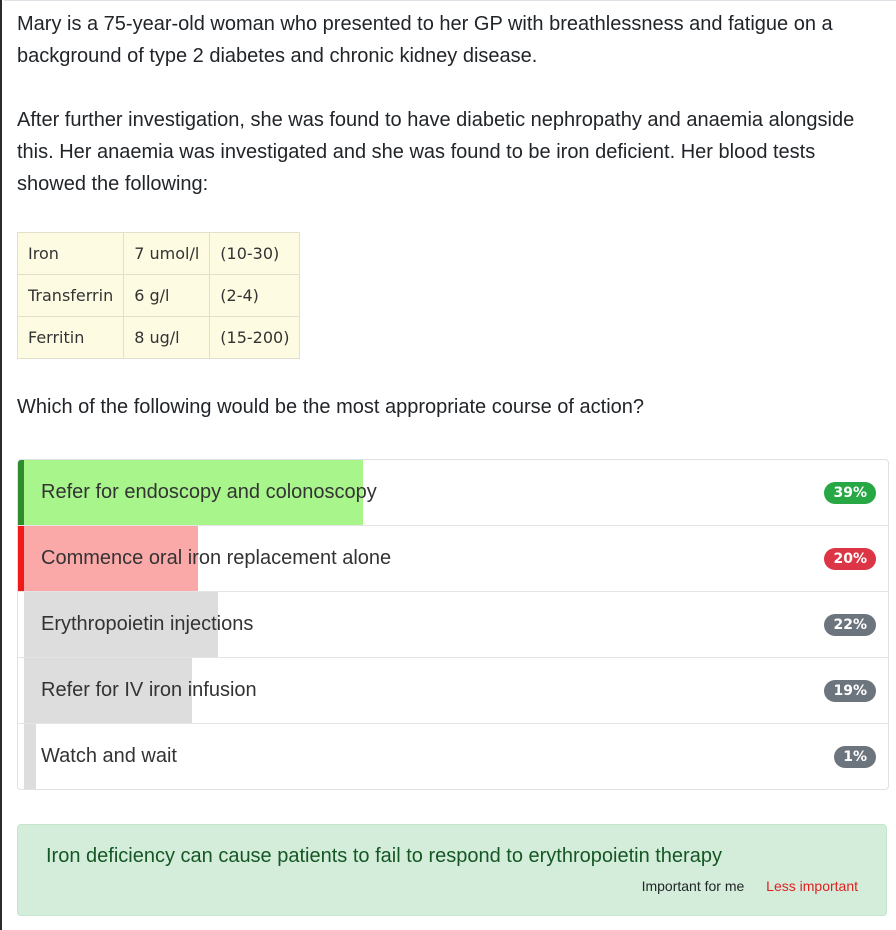  I want to click on answer-label: Refer for endoscopy and colonoscopy, so click(209, 492).